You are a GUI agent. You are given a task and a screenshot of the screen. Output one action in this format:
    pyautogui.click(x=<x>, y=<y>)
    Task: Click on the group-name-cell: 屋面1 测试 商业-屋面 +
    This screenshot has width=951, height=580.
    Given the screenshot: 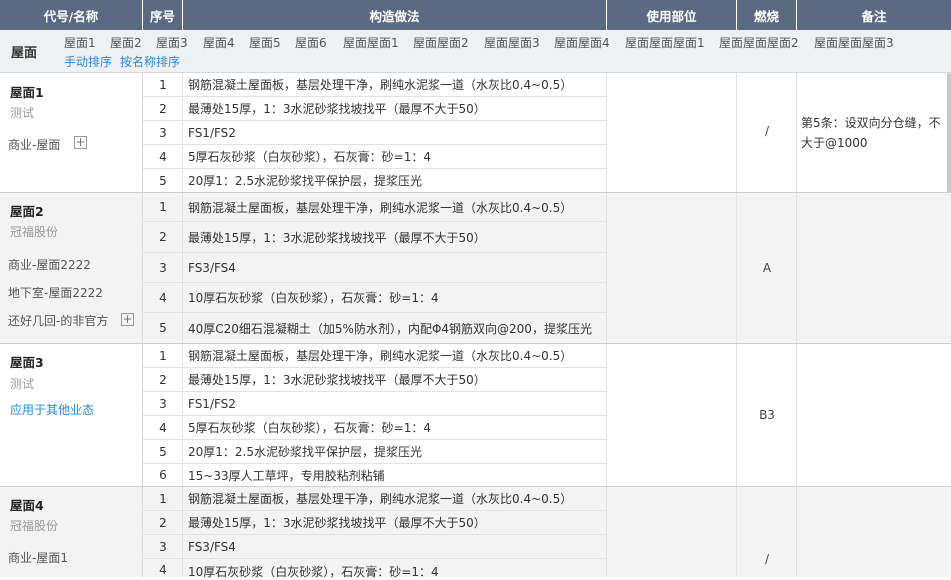 What is the action you would take?
    pyautogui.click(x=71, y=132)
    